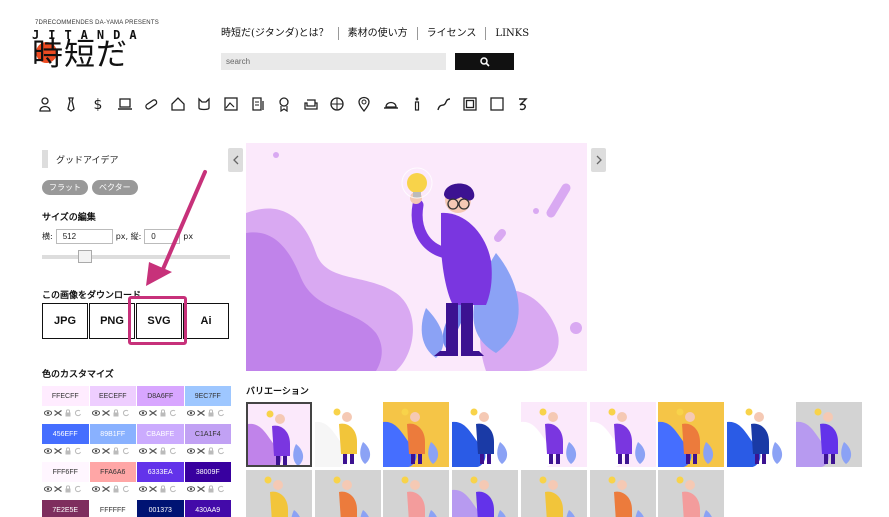 The width and height of the screenshot is (889, 517). I want to click on color-swatch: 6333EA, so click(160, 472).